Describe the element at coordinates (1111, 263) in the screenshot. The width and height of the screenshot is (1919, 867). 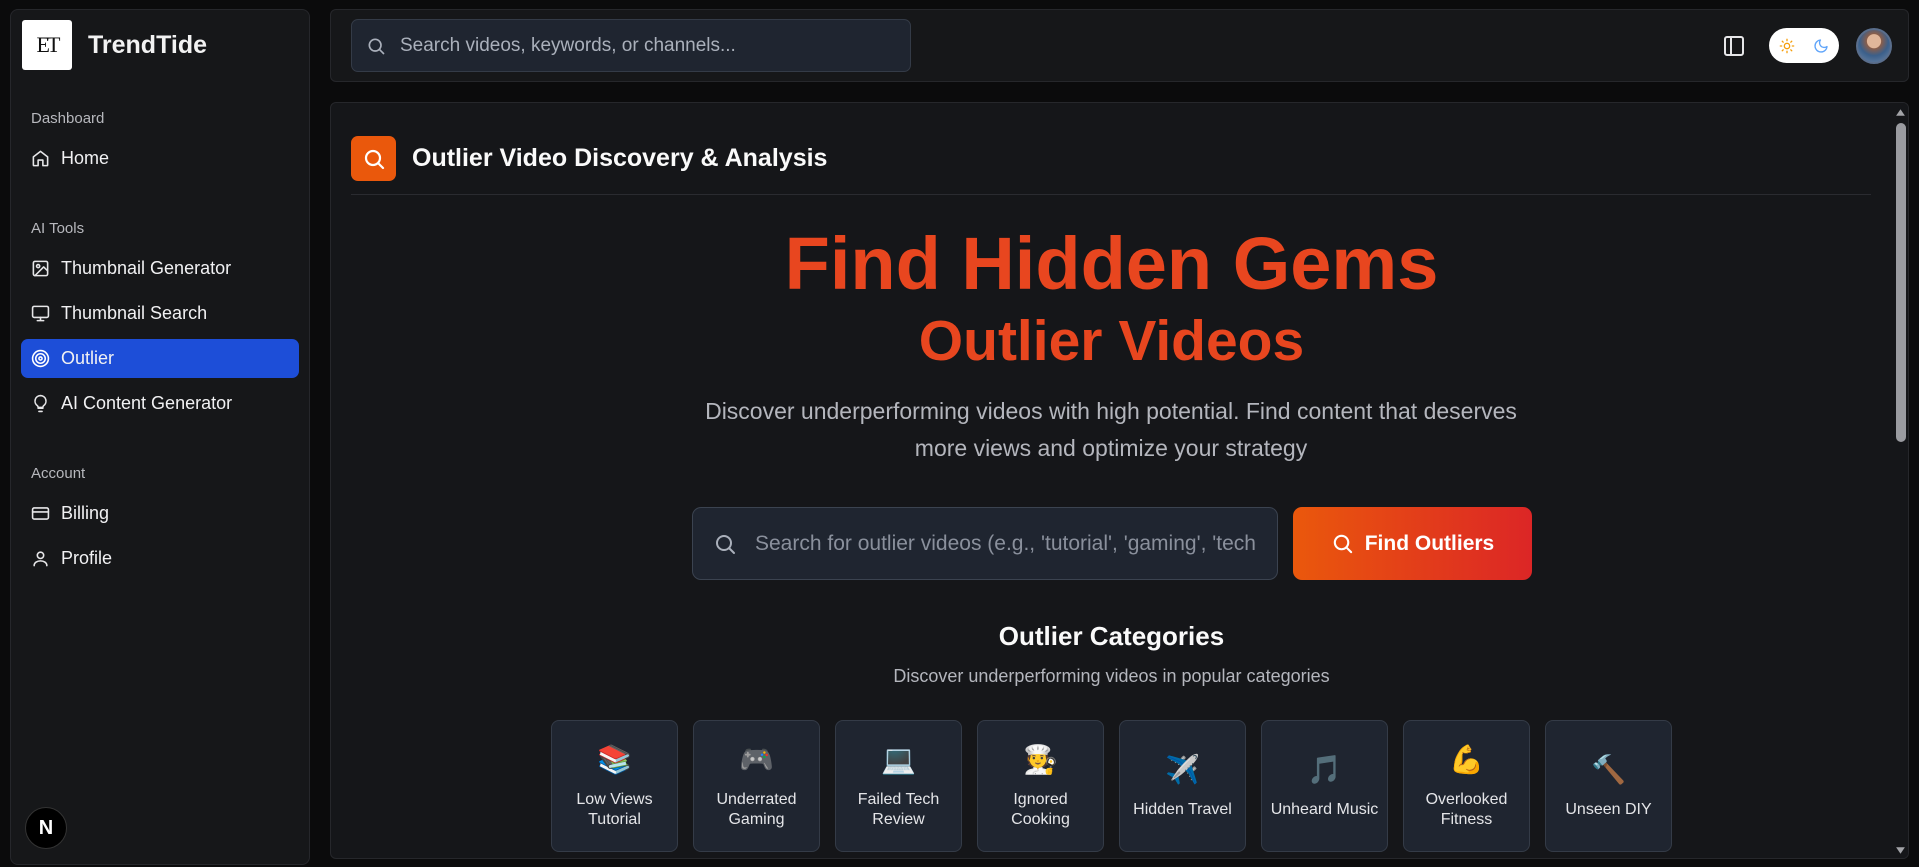
I see `hero-headline: Find Hidden Gems` at that location.